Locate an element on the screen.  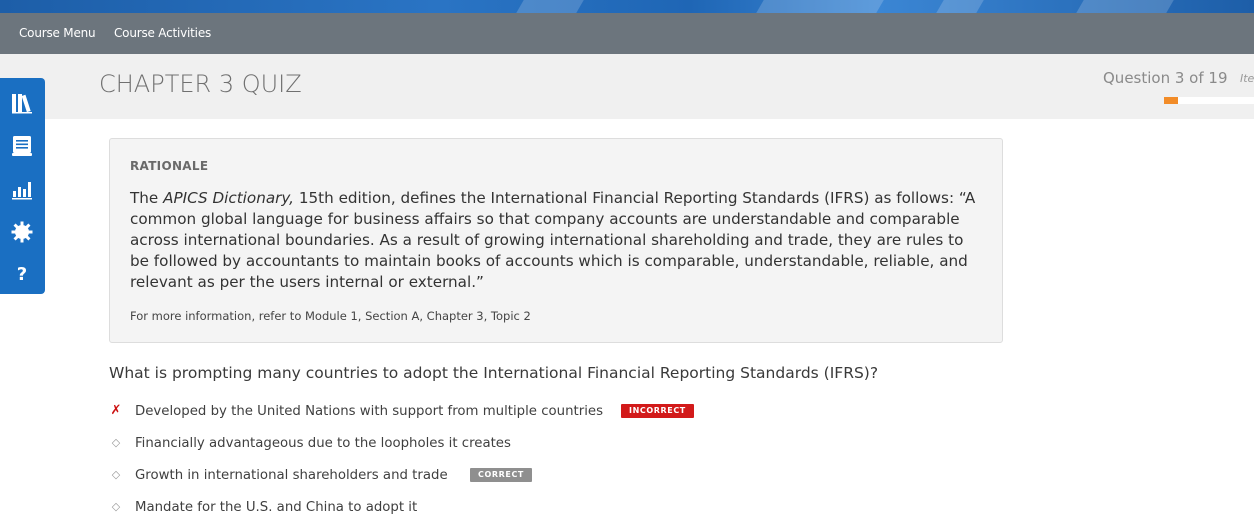
item-label: Ite is located at coordinates (1247, 78).